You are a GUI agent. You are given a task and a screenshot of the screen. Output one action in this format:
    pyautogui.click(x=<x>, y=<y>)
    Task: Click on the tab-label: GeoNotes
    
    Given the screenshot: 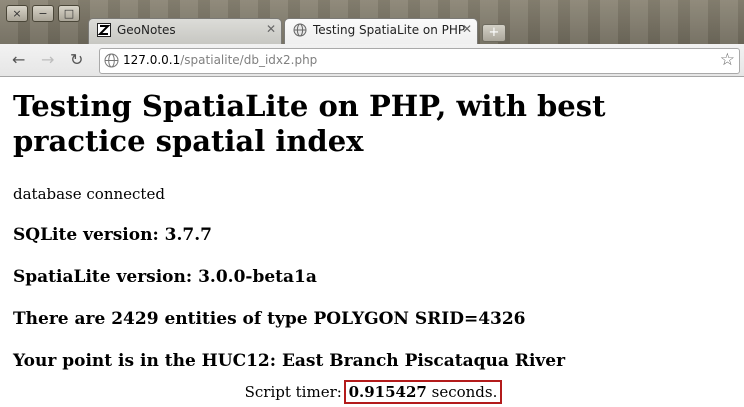 What is the action you would take?
    pyautogui.click(x=146, y=30)
    